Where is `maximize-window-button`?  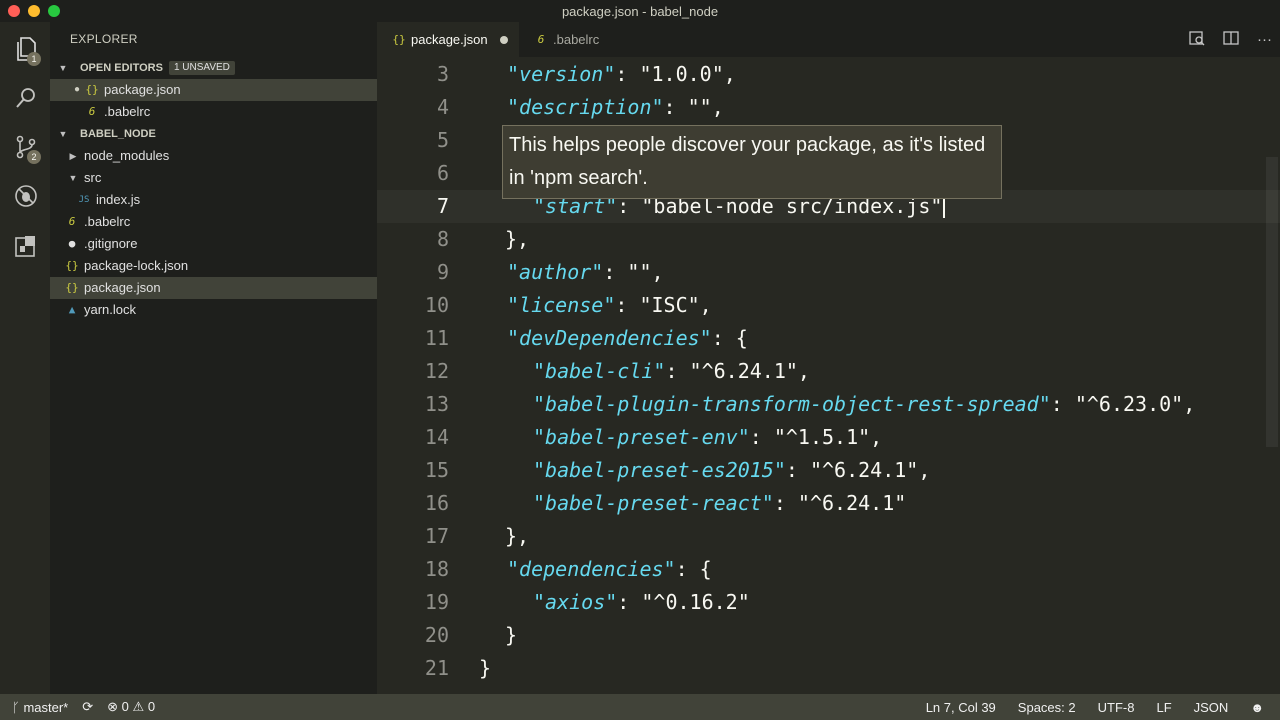
maximize-window-button is located at coordinates (54, 11).